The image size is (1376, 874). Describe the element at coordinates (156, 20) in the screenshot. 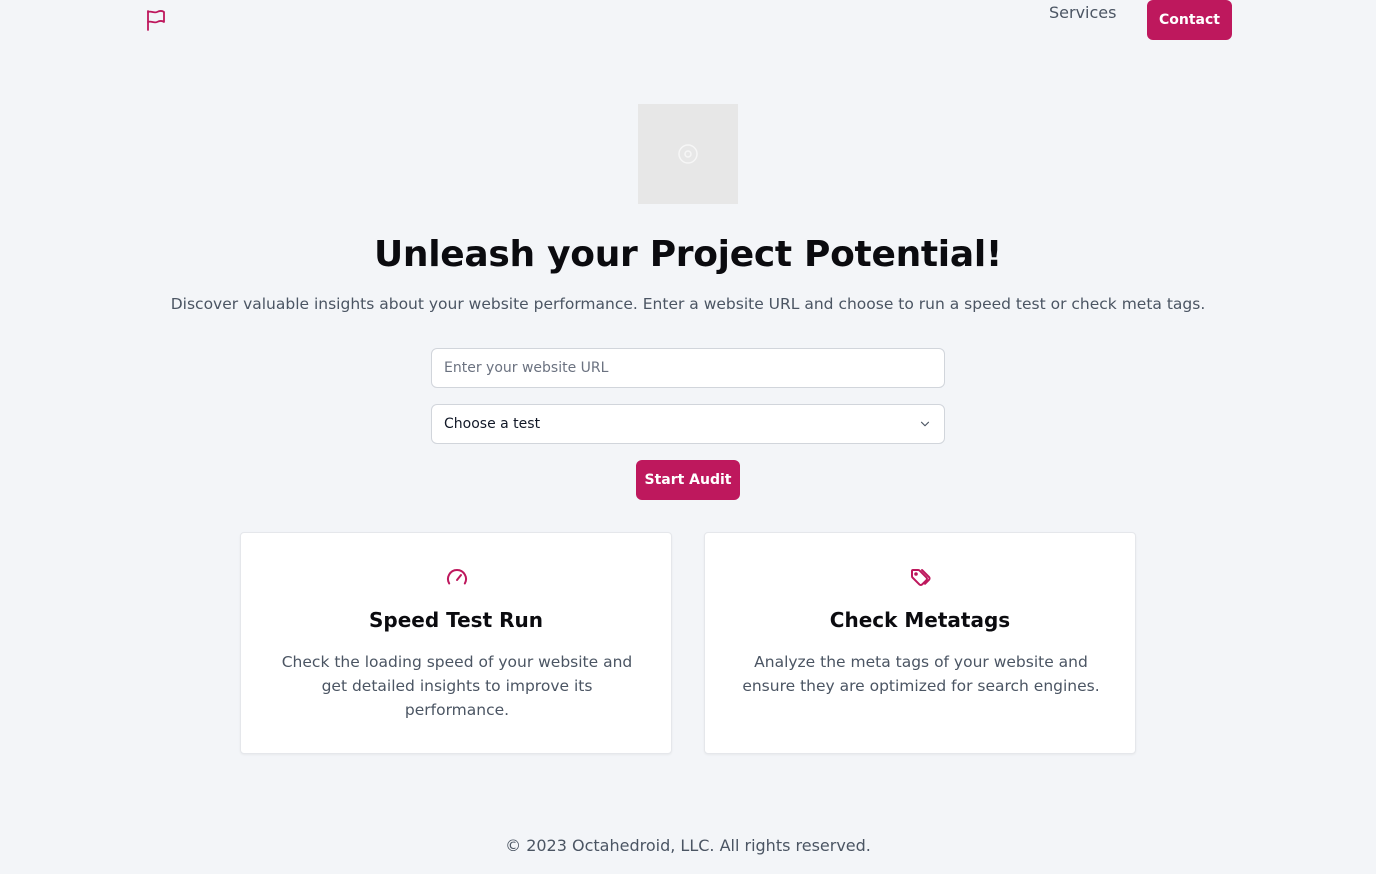

I see `flag-icon` at that location.